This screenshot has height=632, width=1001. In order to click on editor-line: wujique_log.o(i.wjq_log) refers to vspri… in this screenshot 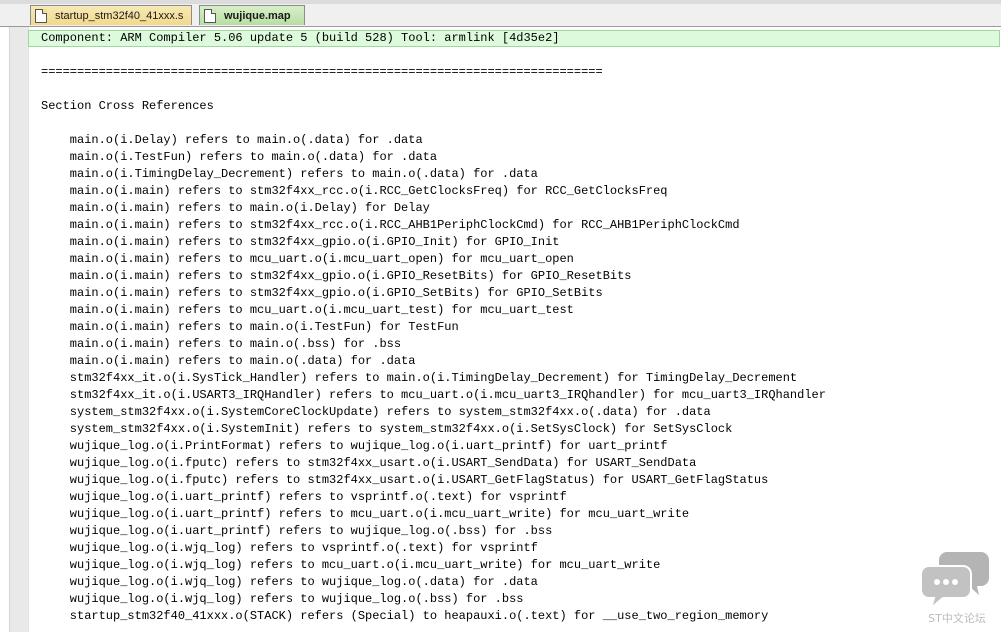, I will do `click(289, 548)`.